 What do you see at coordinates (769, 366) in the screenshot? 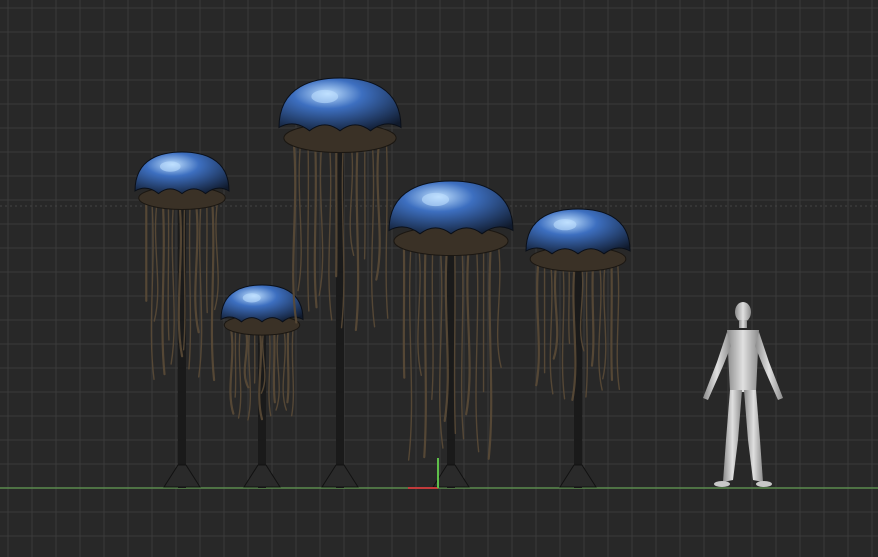
I see `human-right-arm` at bounding box center [769, 366].